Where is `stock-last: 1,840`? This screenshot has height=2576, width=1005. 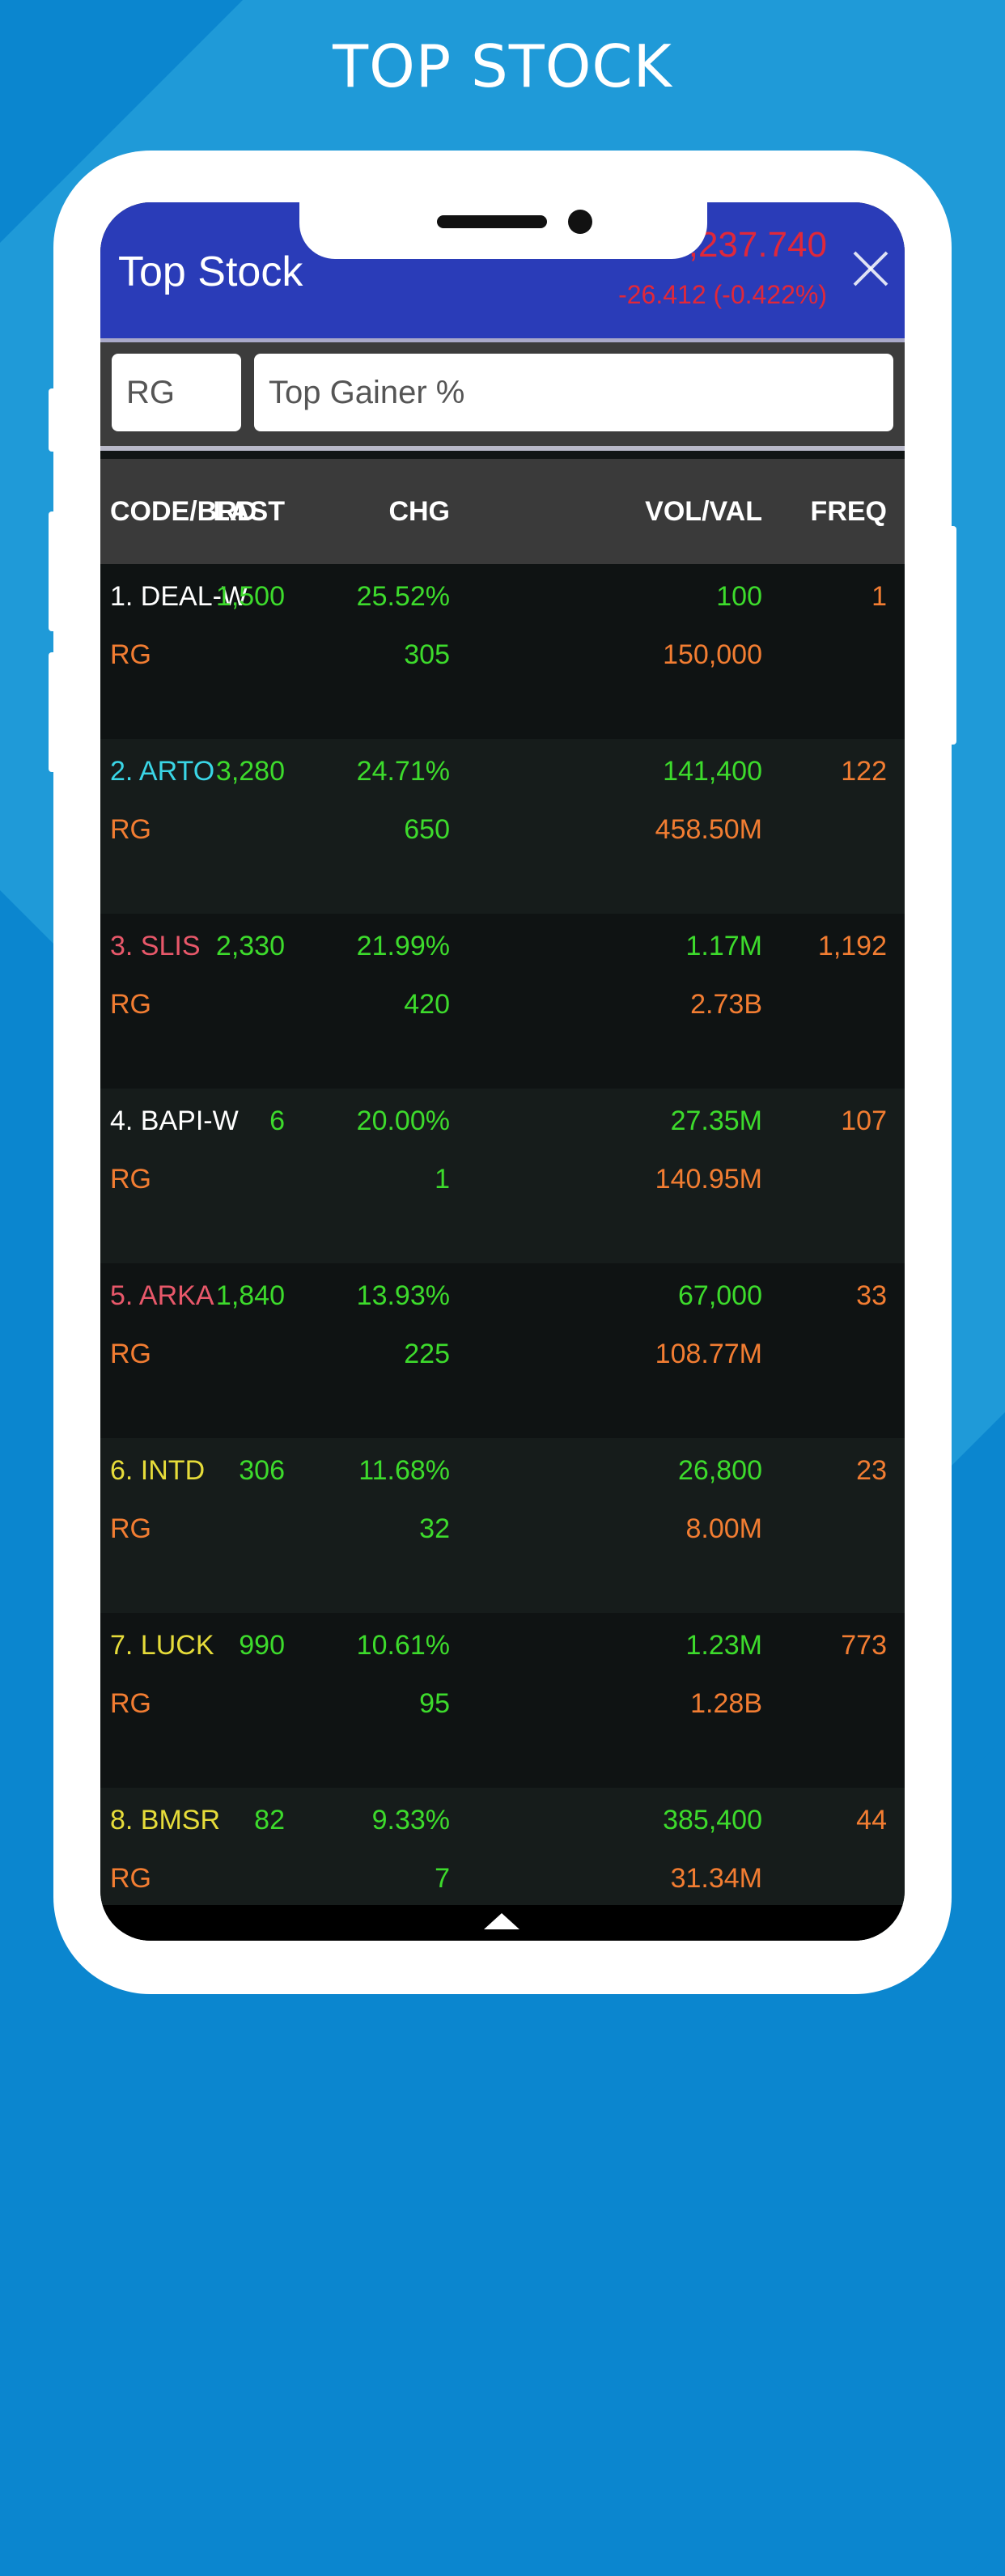
stock-last: 1,840 is located at coordinates (250, 1295).